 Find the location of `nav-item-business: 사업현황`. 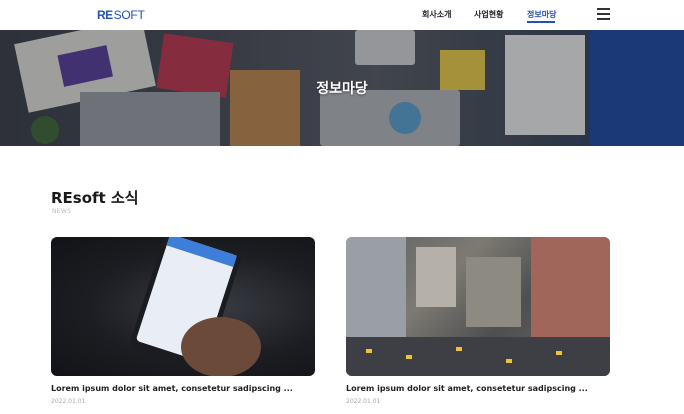

nav-item-business: 사업현황 is located at coordinates (488, 14).